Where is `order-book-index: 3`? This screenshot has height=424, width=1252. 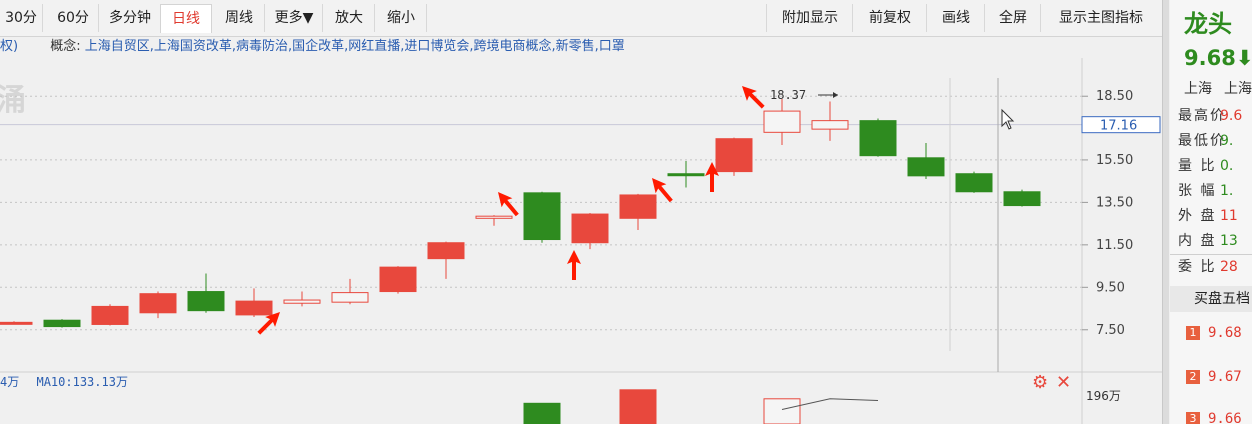 order-book-index: 3 is located at coordinates (1193, 418).